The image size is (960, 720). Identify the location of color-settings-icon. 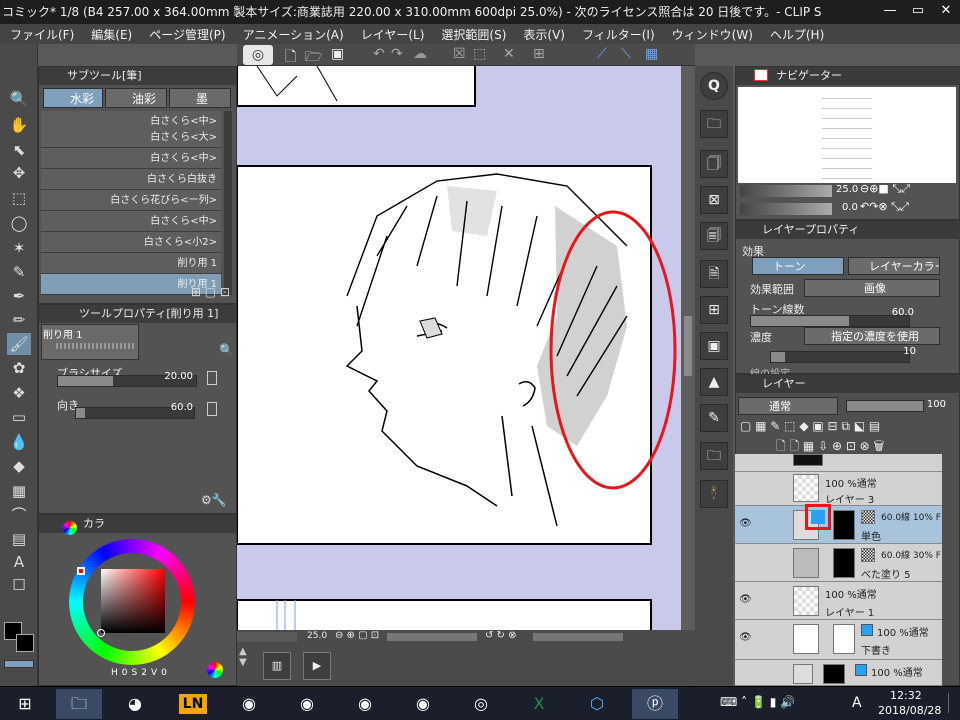
(215, 670).